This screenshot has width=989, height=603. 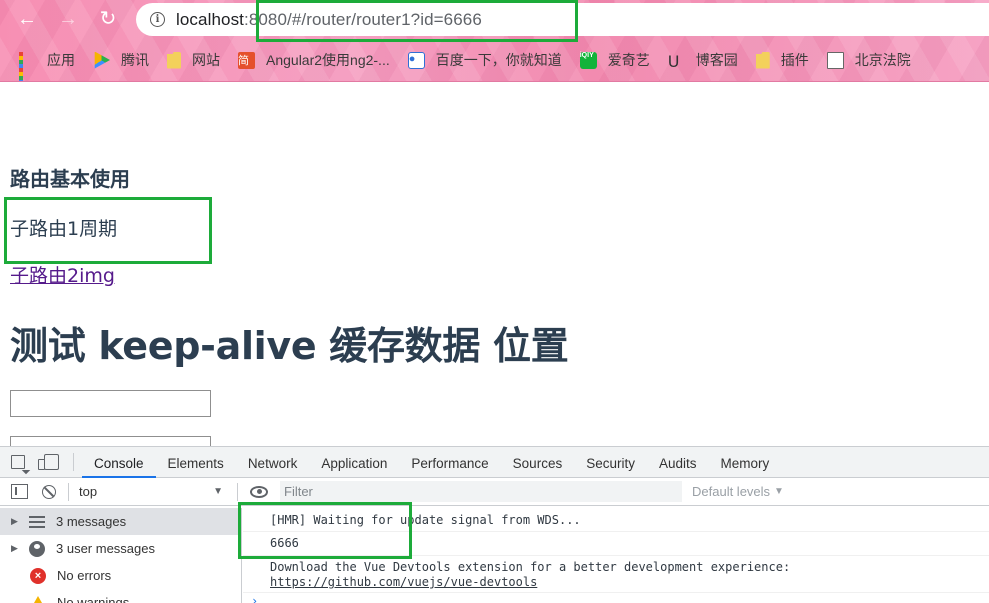 What do you see at coordinates (152, 492) in the screenshot?
I see `context-selector: top ▼` at bounding box center [152, 492].